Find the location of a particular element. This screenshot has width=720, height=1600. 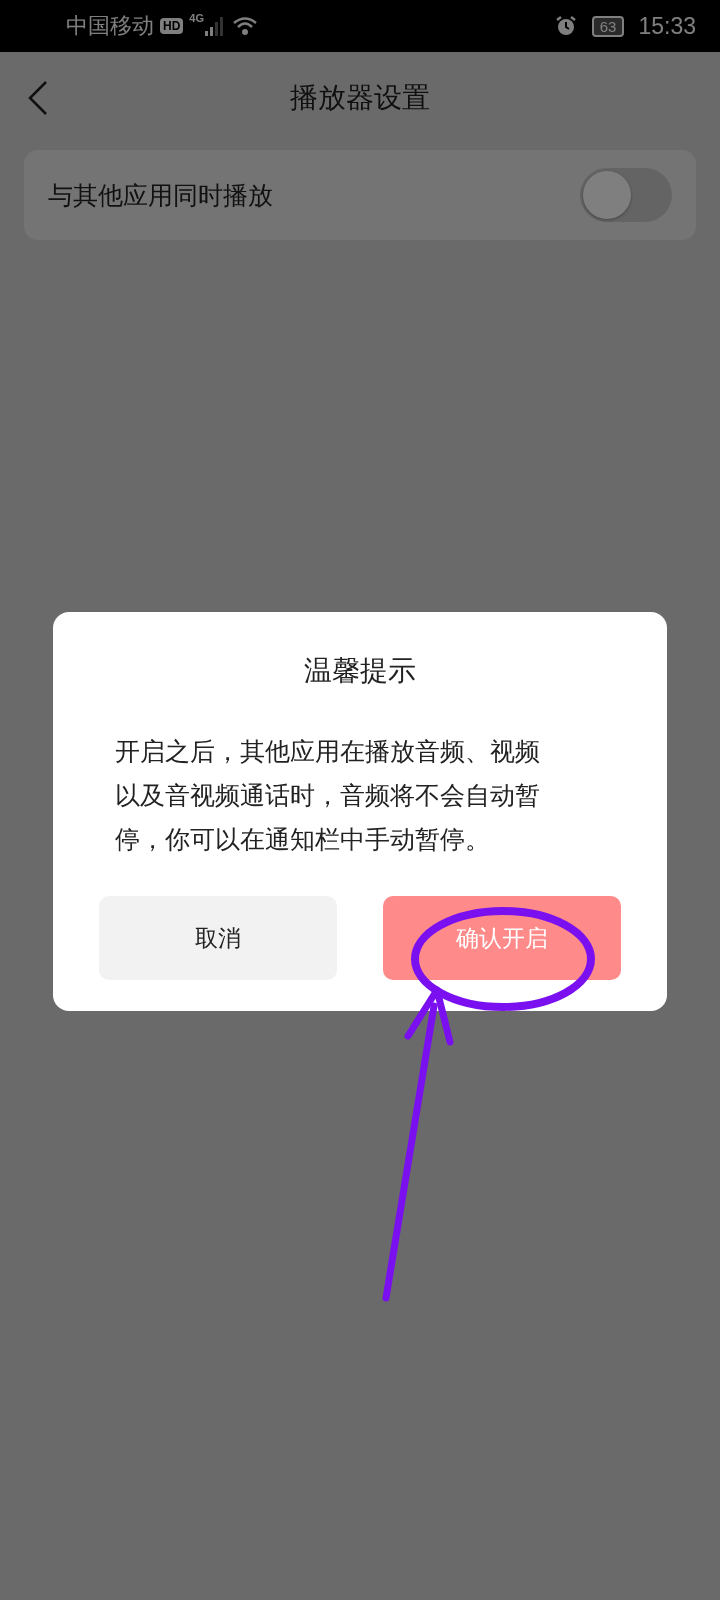

network-type: 4G is located at coordinates (197, 18).